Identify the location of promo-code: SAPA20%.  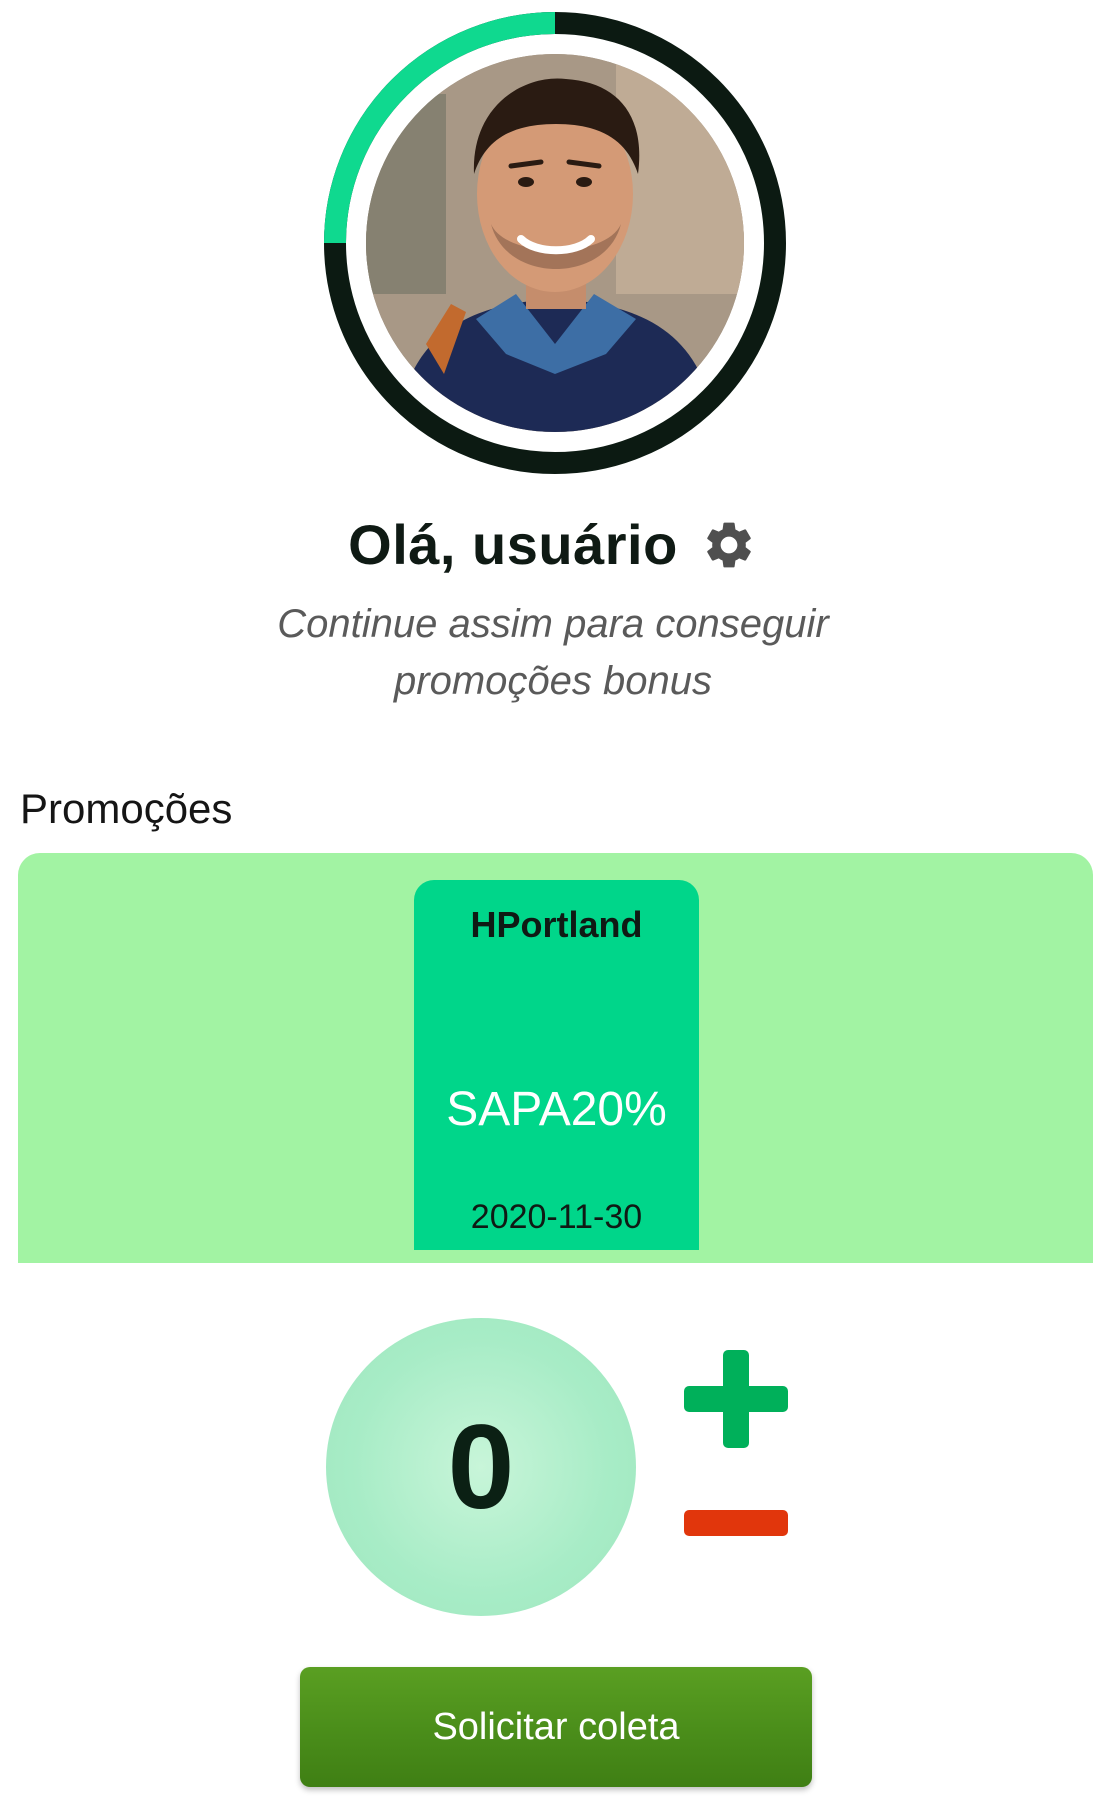
(556, 1109).